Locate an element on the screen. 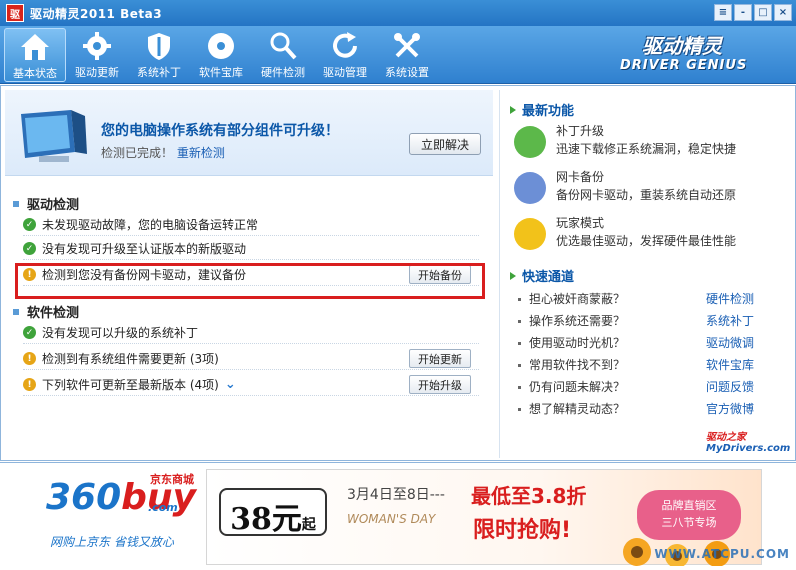  system-patch-link: 系统补丁 is located at coordinates (736, 322).